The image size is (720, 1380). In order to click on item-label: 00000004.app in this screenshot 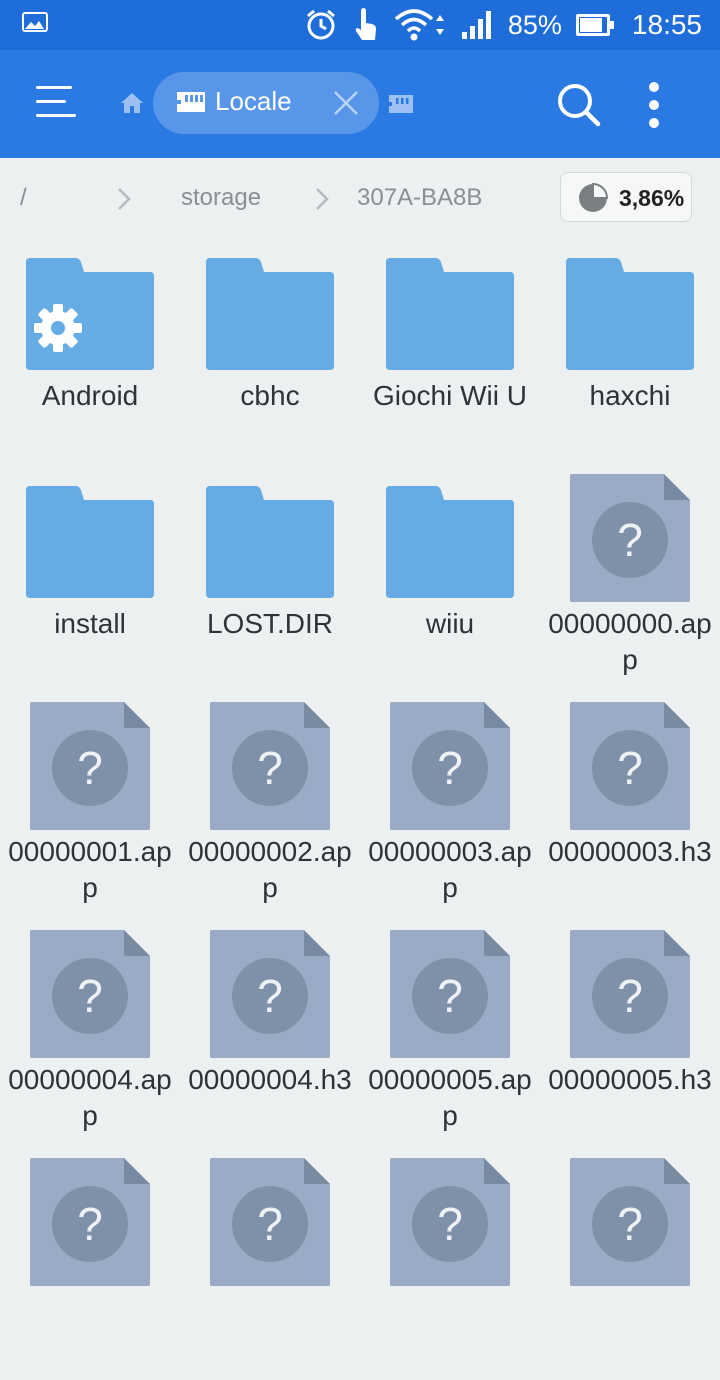, I will do `click(90, 1097)`.